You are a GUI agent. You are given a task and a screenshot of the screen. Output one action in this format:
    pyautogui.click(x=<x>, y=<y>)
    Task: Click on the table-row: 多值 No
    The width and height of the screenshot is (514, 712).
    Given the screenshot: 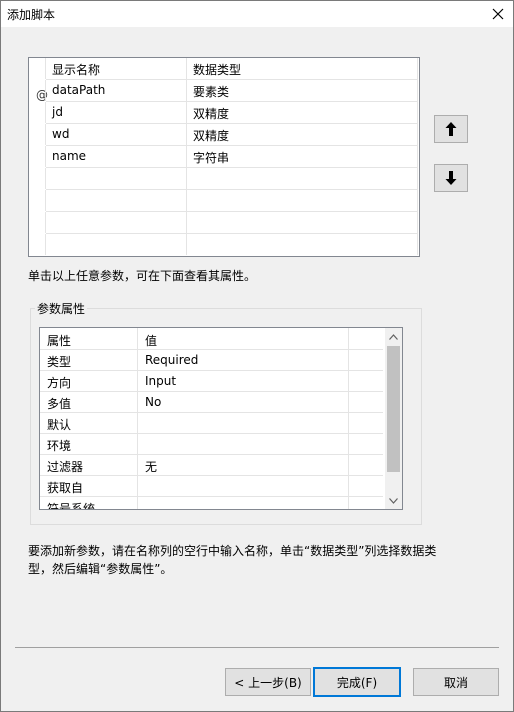 What is the action you would take?
    pyautogui.click(x=211, y=402)
    